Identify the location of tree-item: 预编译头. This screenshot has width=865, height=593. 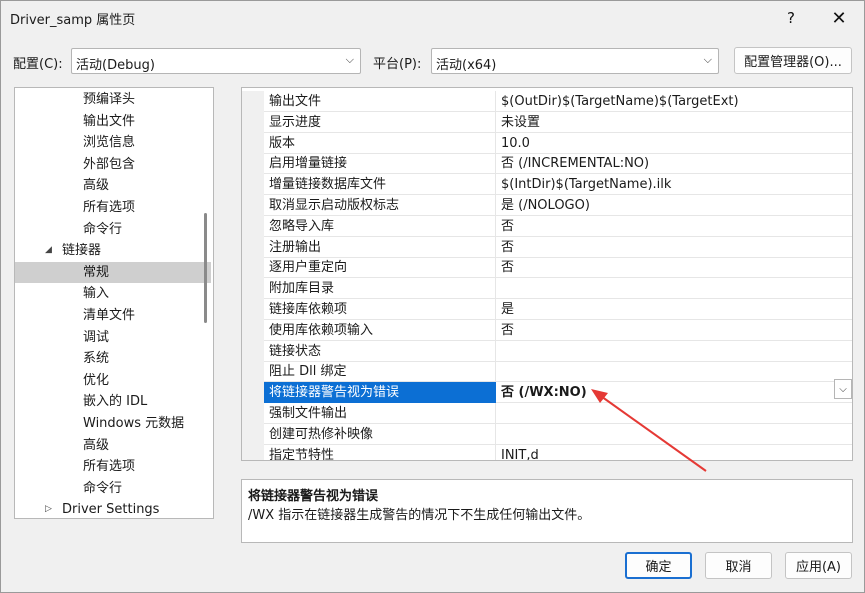
(113, 99).